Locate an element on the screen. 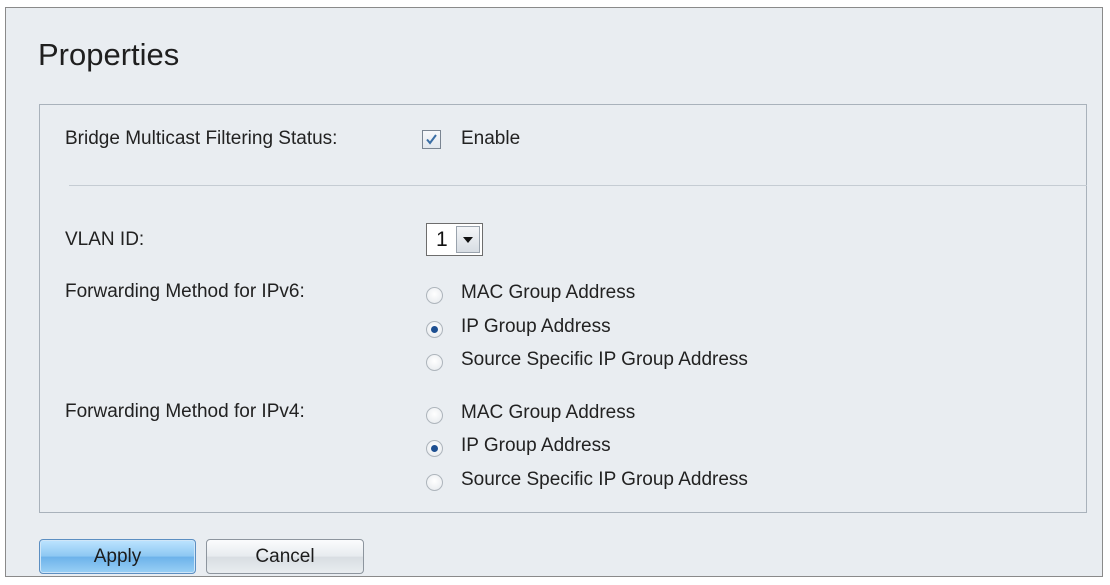 This screenshot has height=585, width=1110. ipv6-source-specific-label: Source Specific IP Group Address is located at coordinates (604, 359).